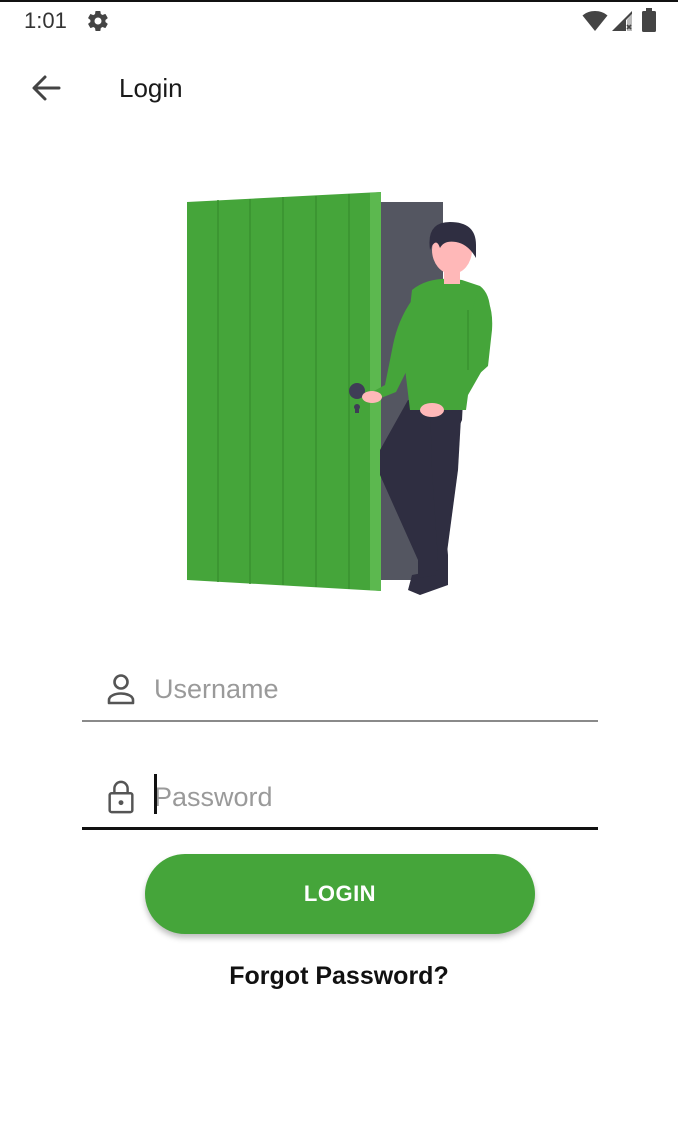 The height and width of the screenshot is (1128, 678). Describe the element at coordinates (369, 797) in the screenshot. I see `password-input` at that location.